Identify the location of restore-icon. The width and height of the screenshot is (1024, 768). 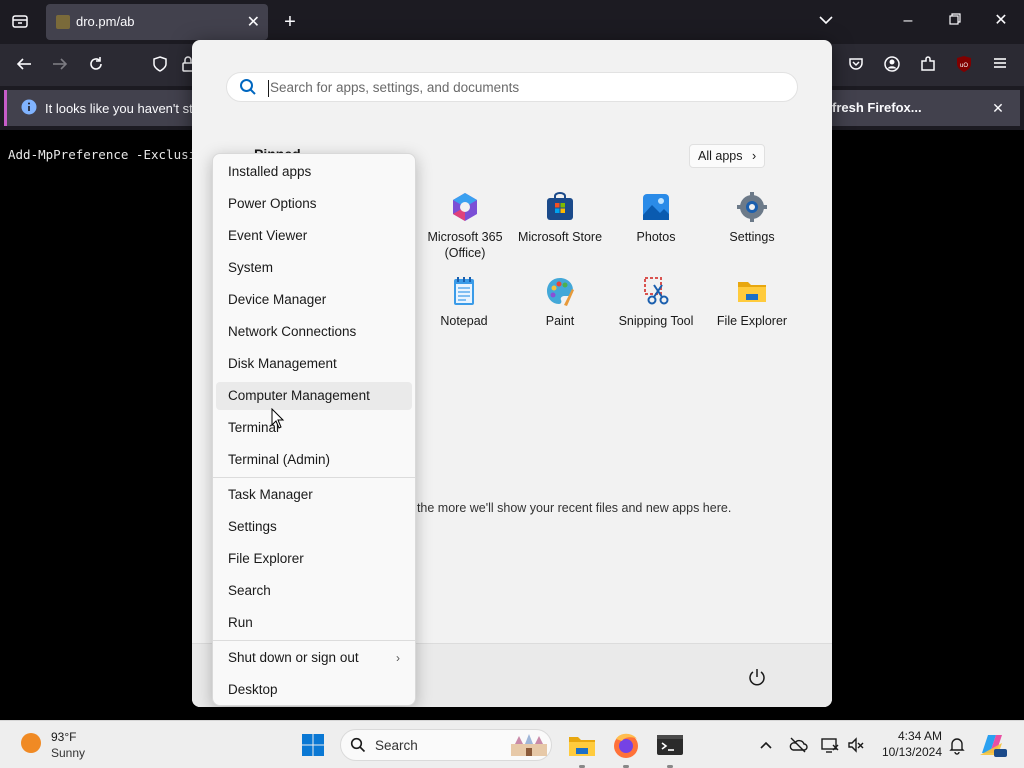
(955, 22).